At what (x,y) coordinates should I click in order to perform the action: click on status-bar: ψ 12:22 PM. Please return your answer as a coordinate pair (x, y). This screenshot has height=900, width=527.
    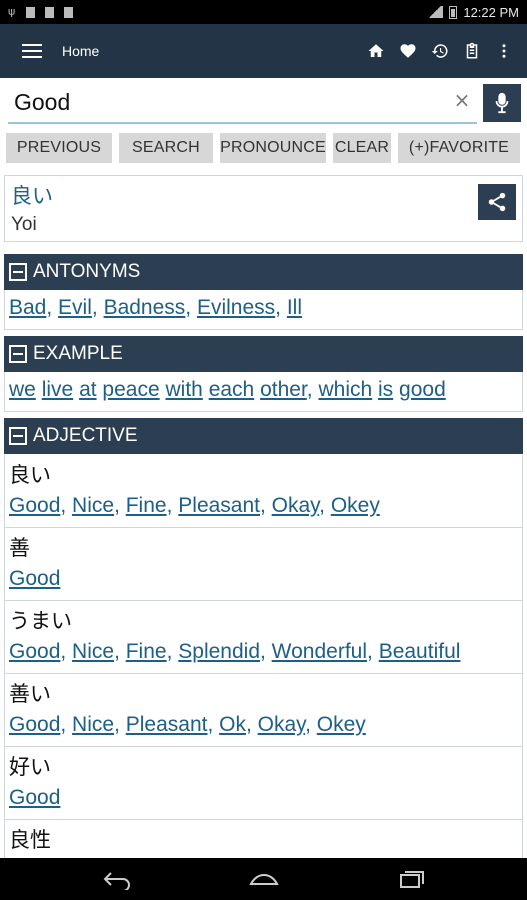
    Looking at the image, I should click on (263, 12).